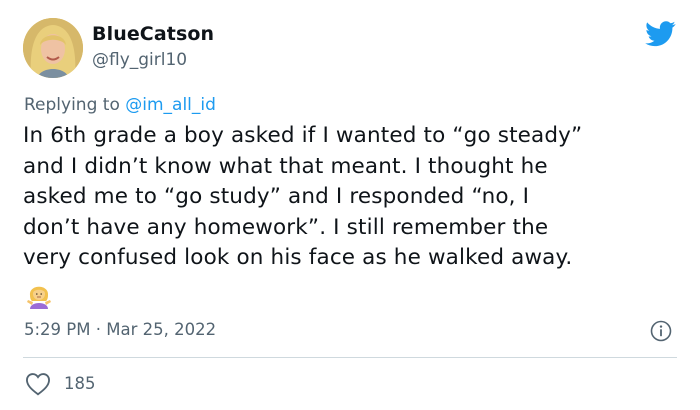  I want to click on replying-prefix: Replying to, so click(75, 105).